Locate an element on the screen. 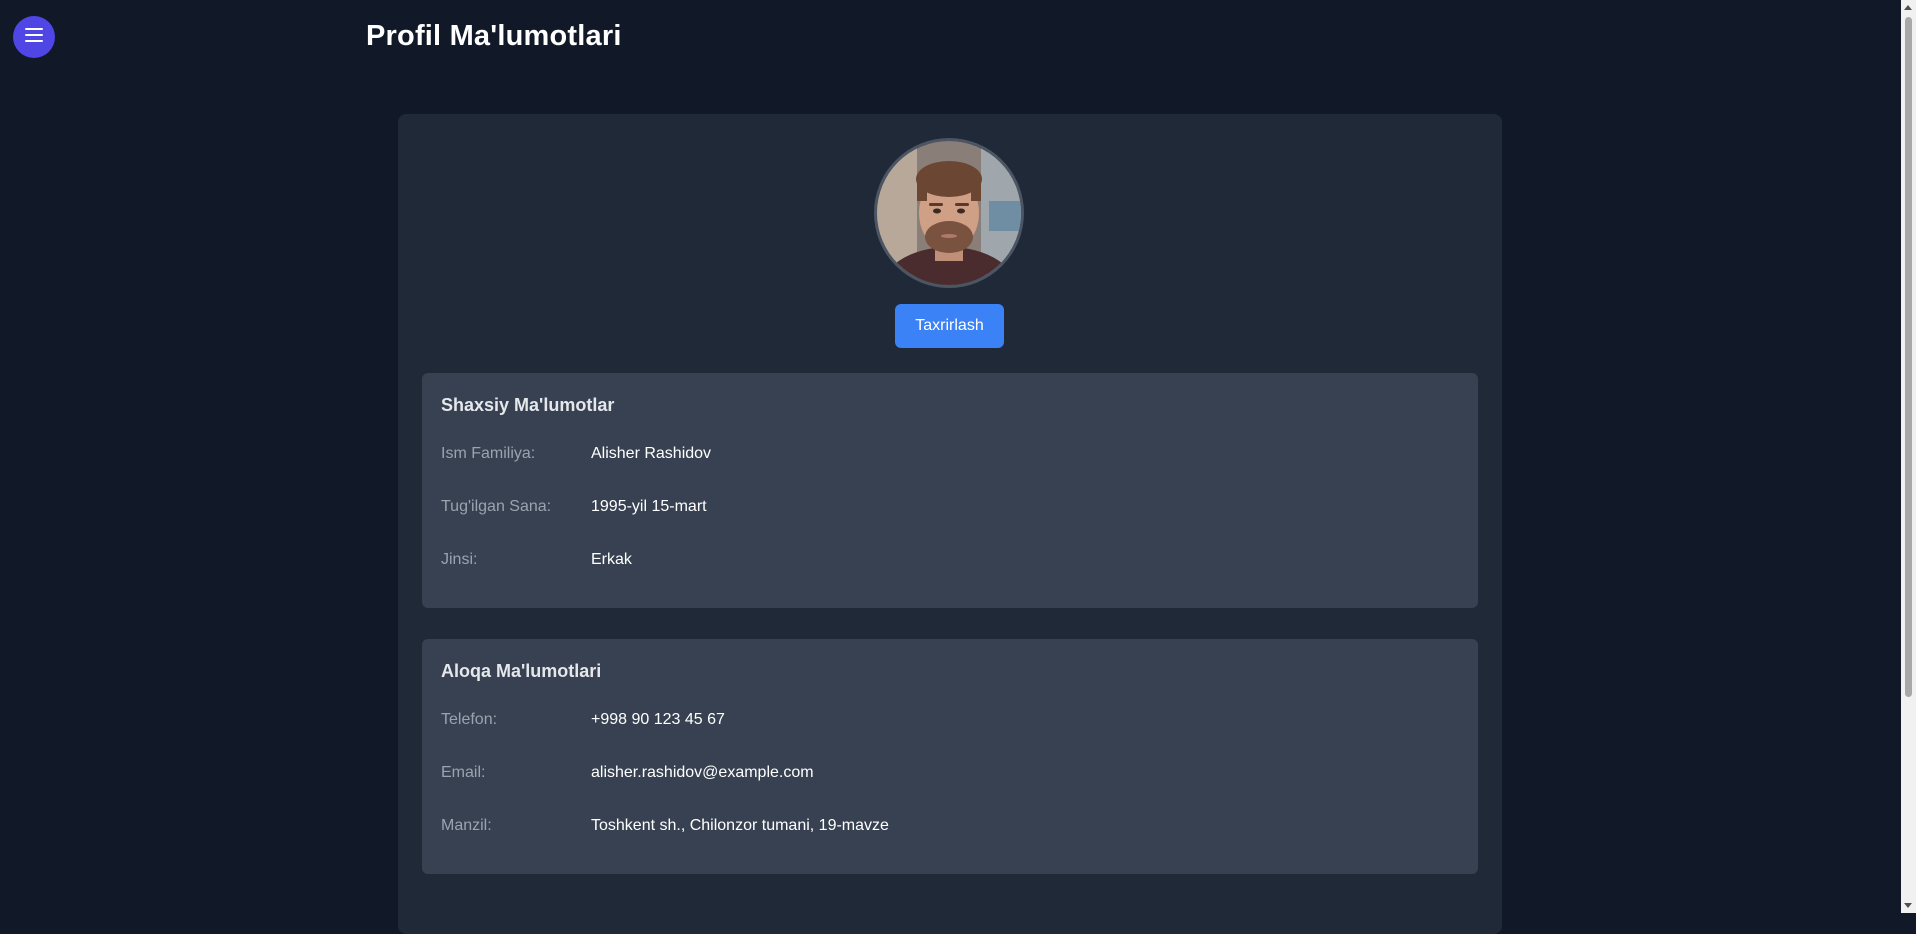 This screenshot has width=1916, height=934. menu-button is located at coordinates (34, 37).